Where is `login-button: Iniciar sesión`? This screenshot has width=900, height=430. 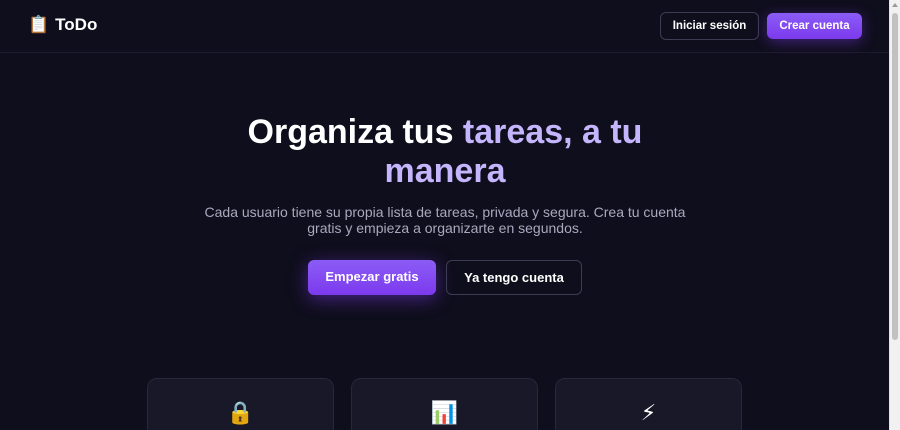
login-button: Iniciar sesión is located at coordinates (709, 26).